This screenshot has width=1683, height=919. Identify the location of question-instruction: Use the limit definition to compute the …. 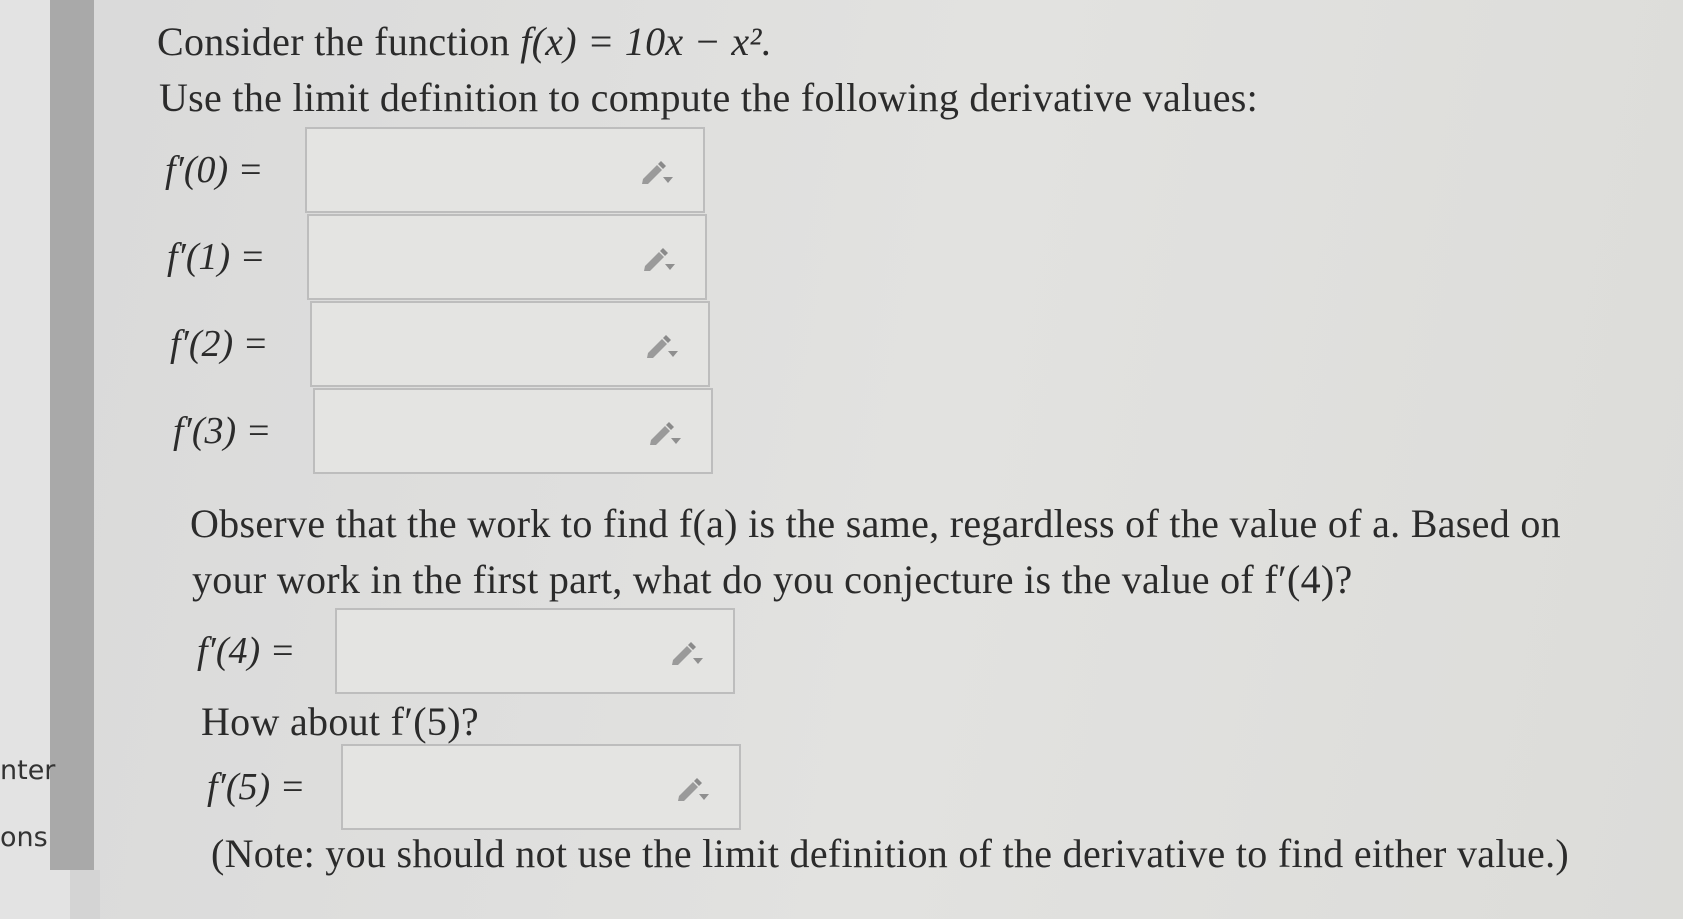
(709, 97).